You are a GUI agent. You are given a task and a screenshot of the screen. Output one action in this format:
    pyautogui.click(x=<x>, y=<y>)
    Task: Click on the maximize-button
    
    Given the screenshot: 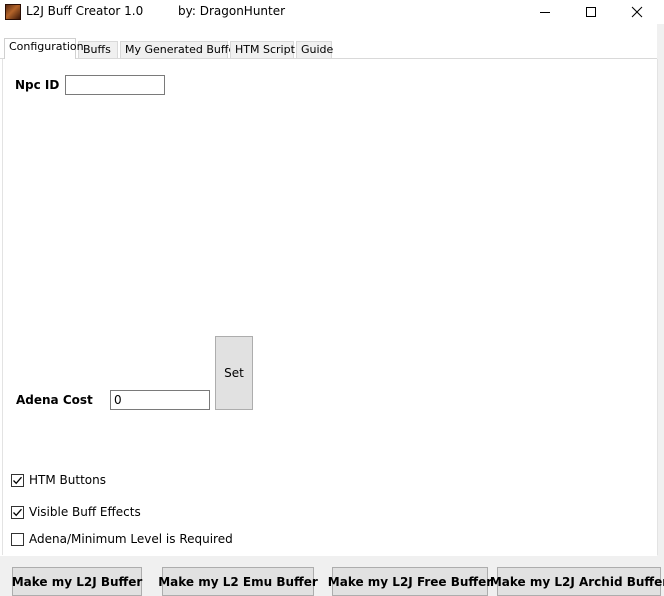 What is the action you would take?
    pyautogui.click(x=591, y=12)
    